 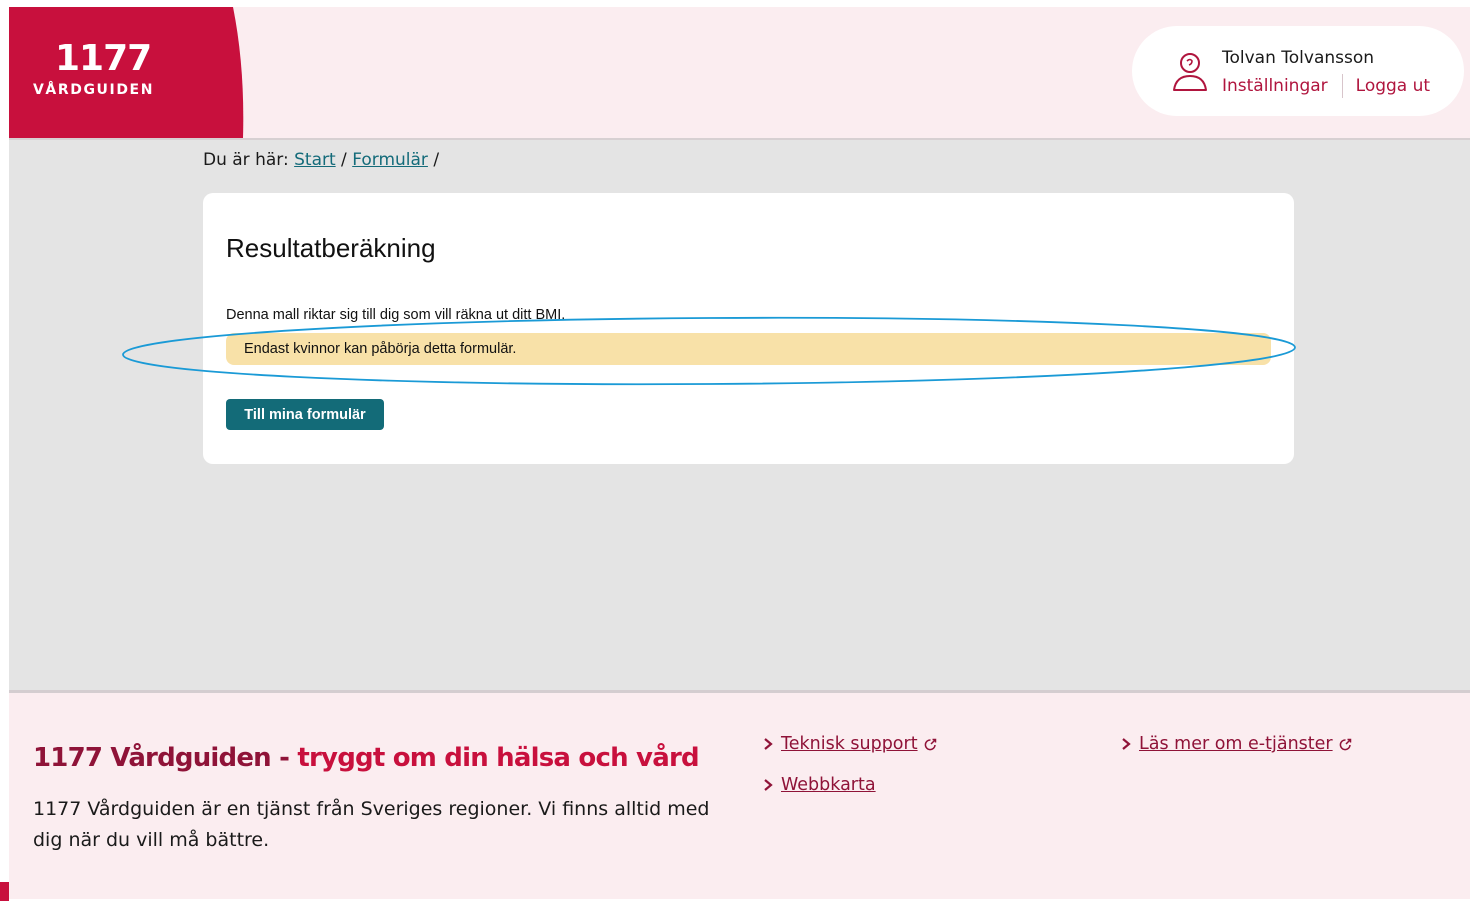 What do you see at coordinates (390, 160) in the screenshot?
I see `breadcrumb-forms-link: Formulär` at bounding box center [390, 160].